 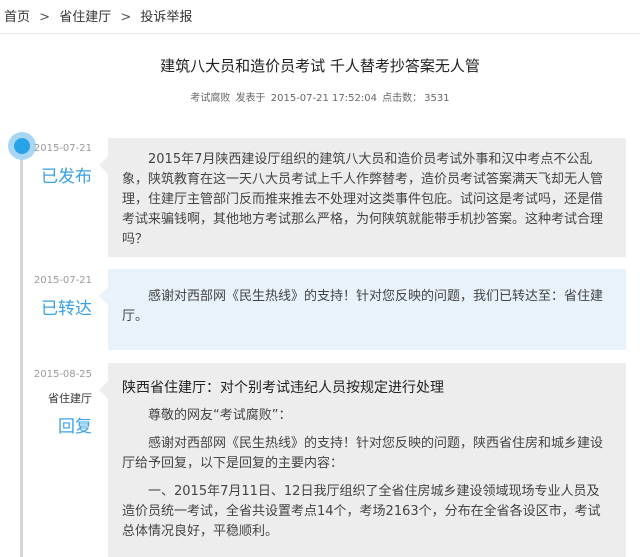 What do you see at coordinates (66, 177) in the screenshot?
I see `timeline-status: 已发布` at bounding box center [66, 177].